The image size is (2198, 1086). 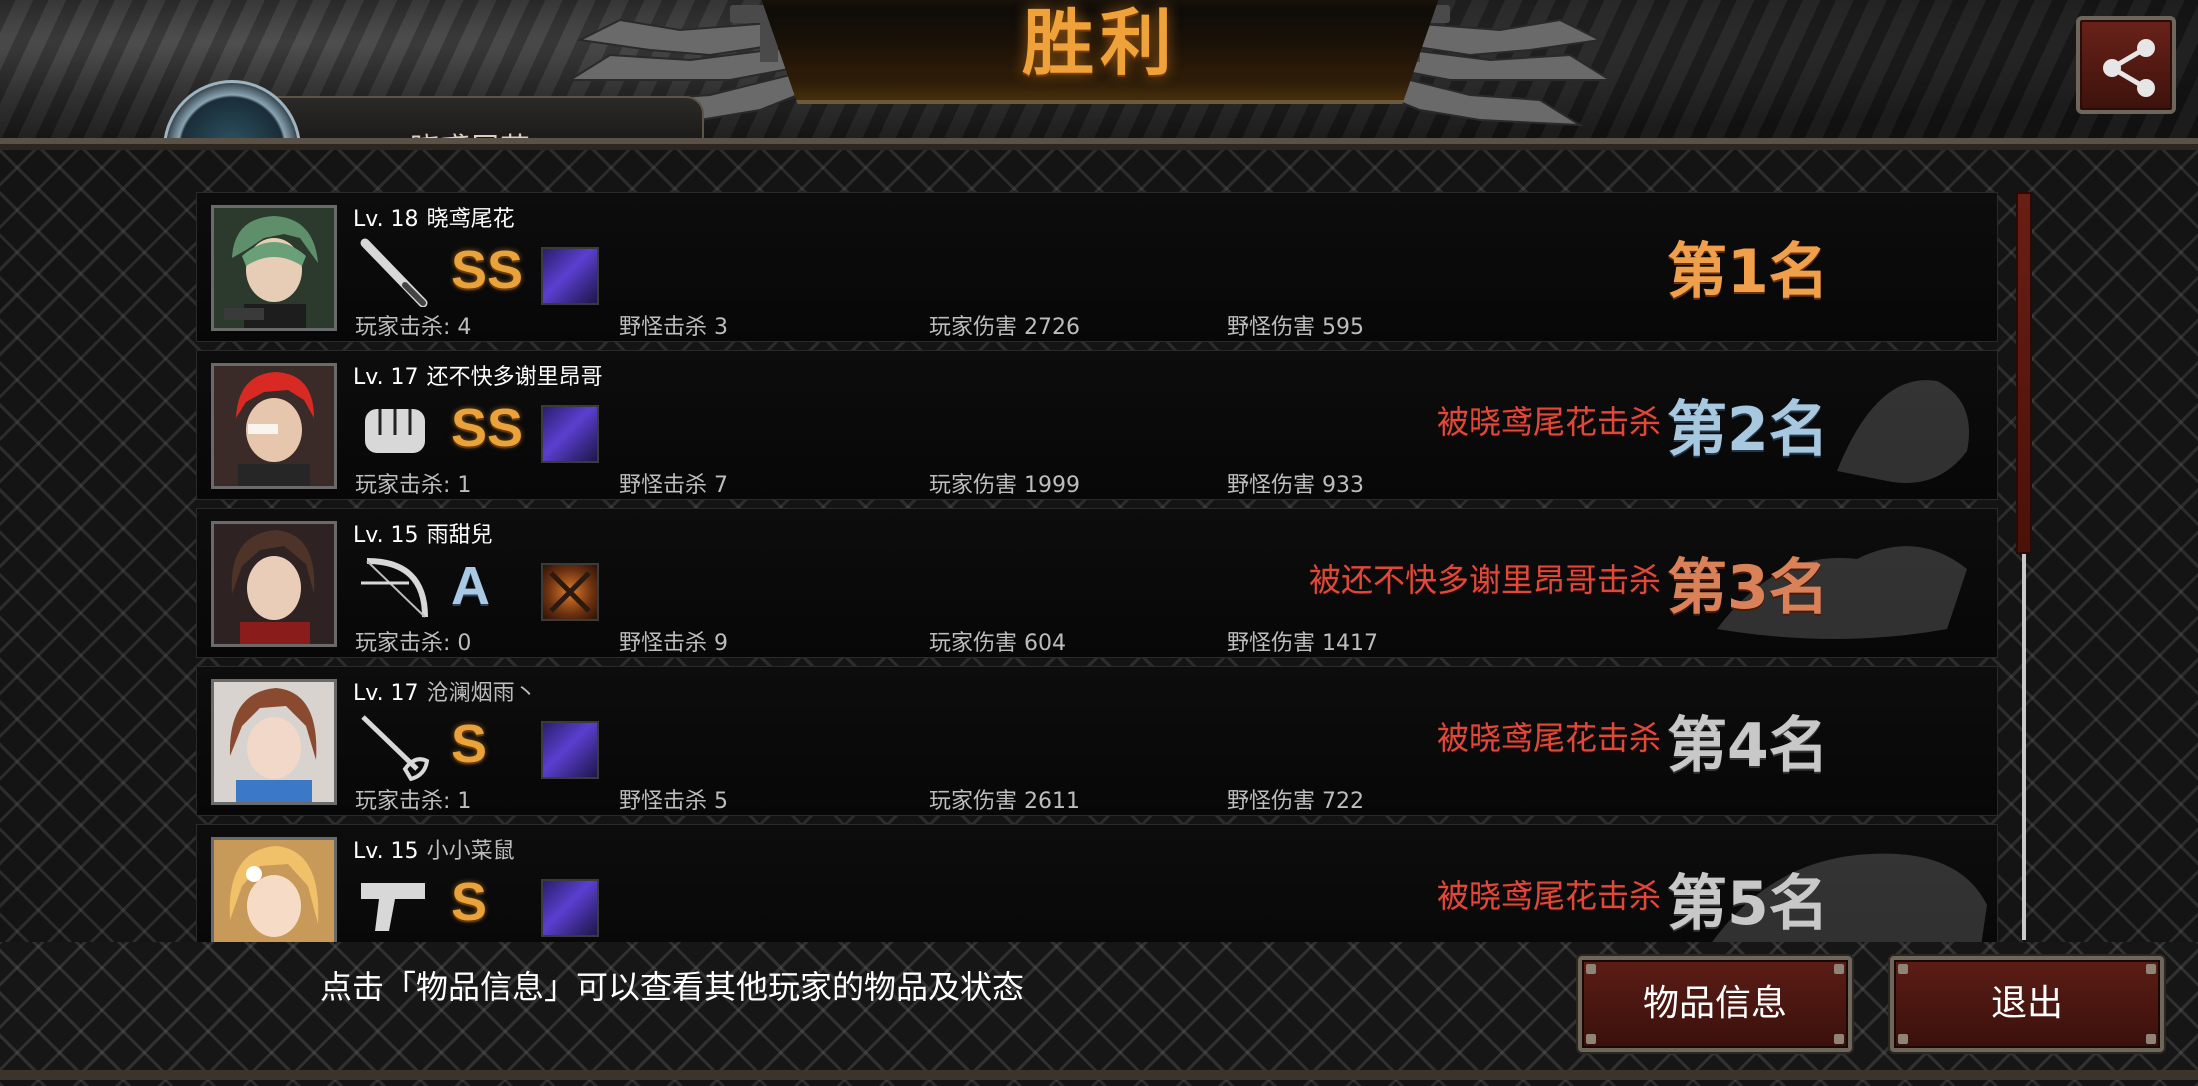 I want to click on player-name: 还不快多谢里昂哥, so click(x=514, y=377).